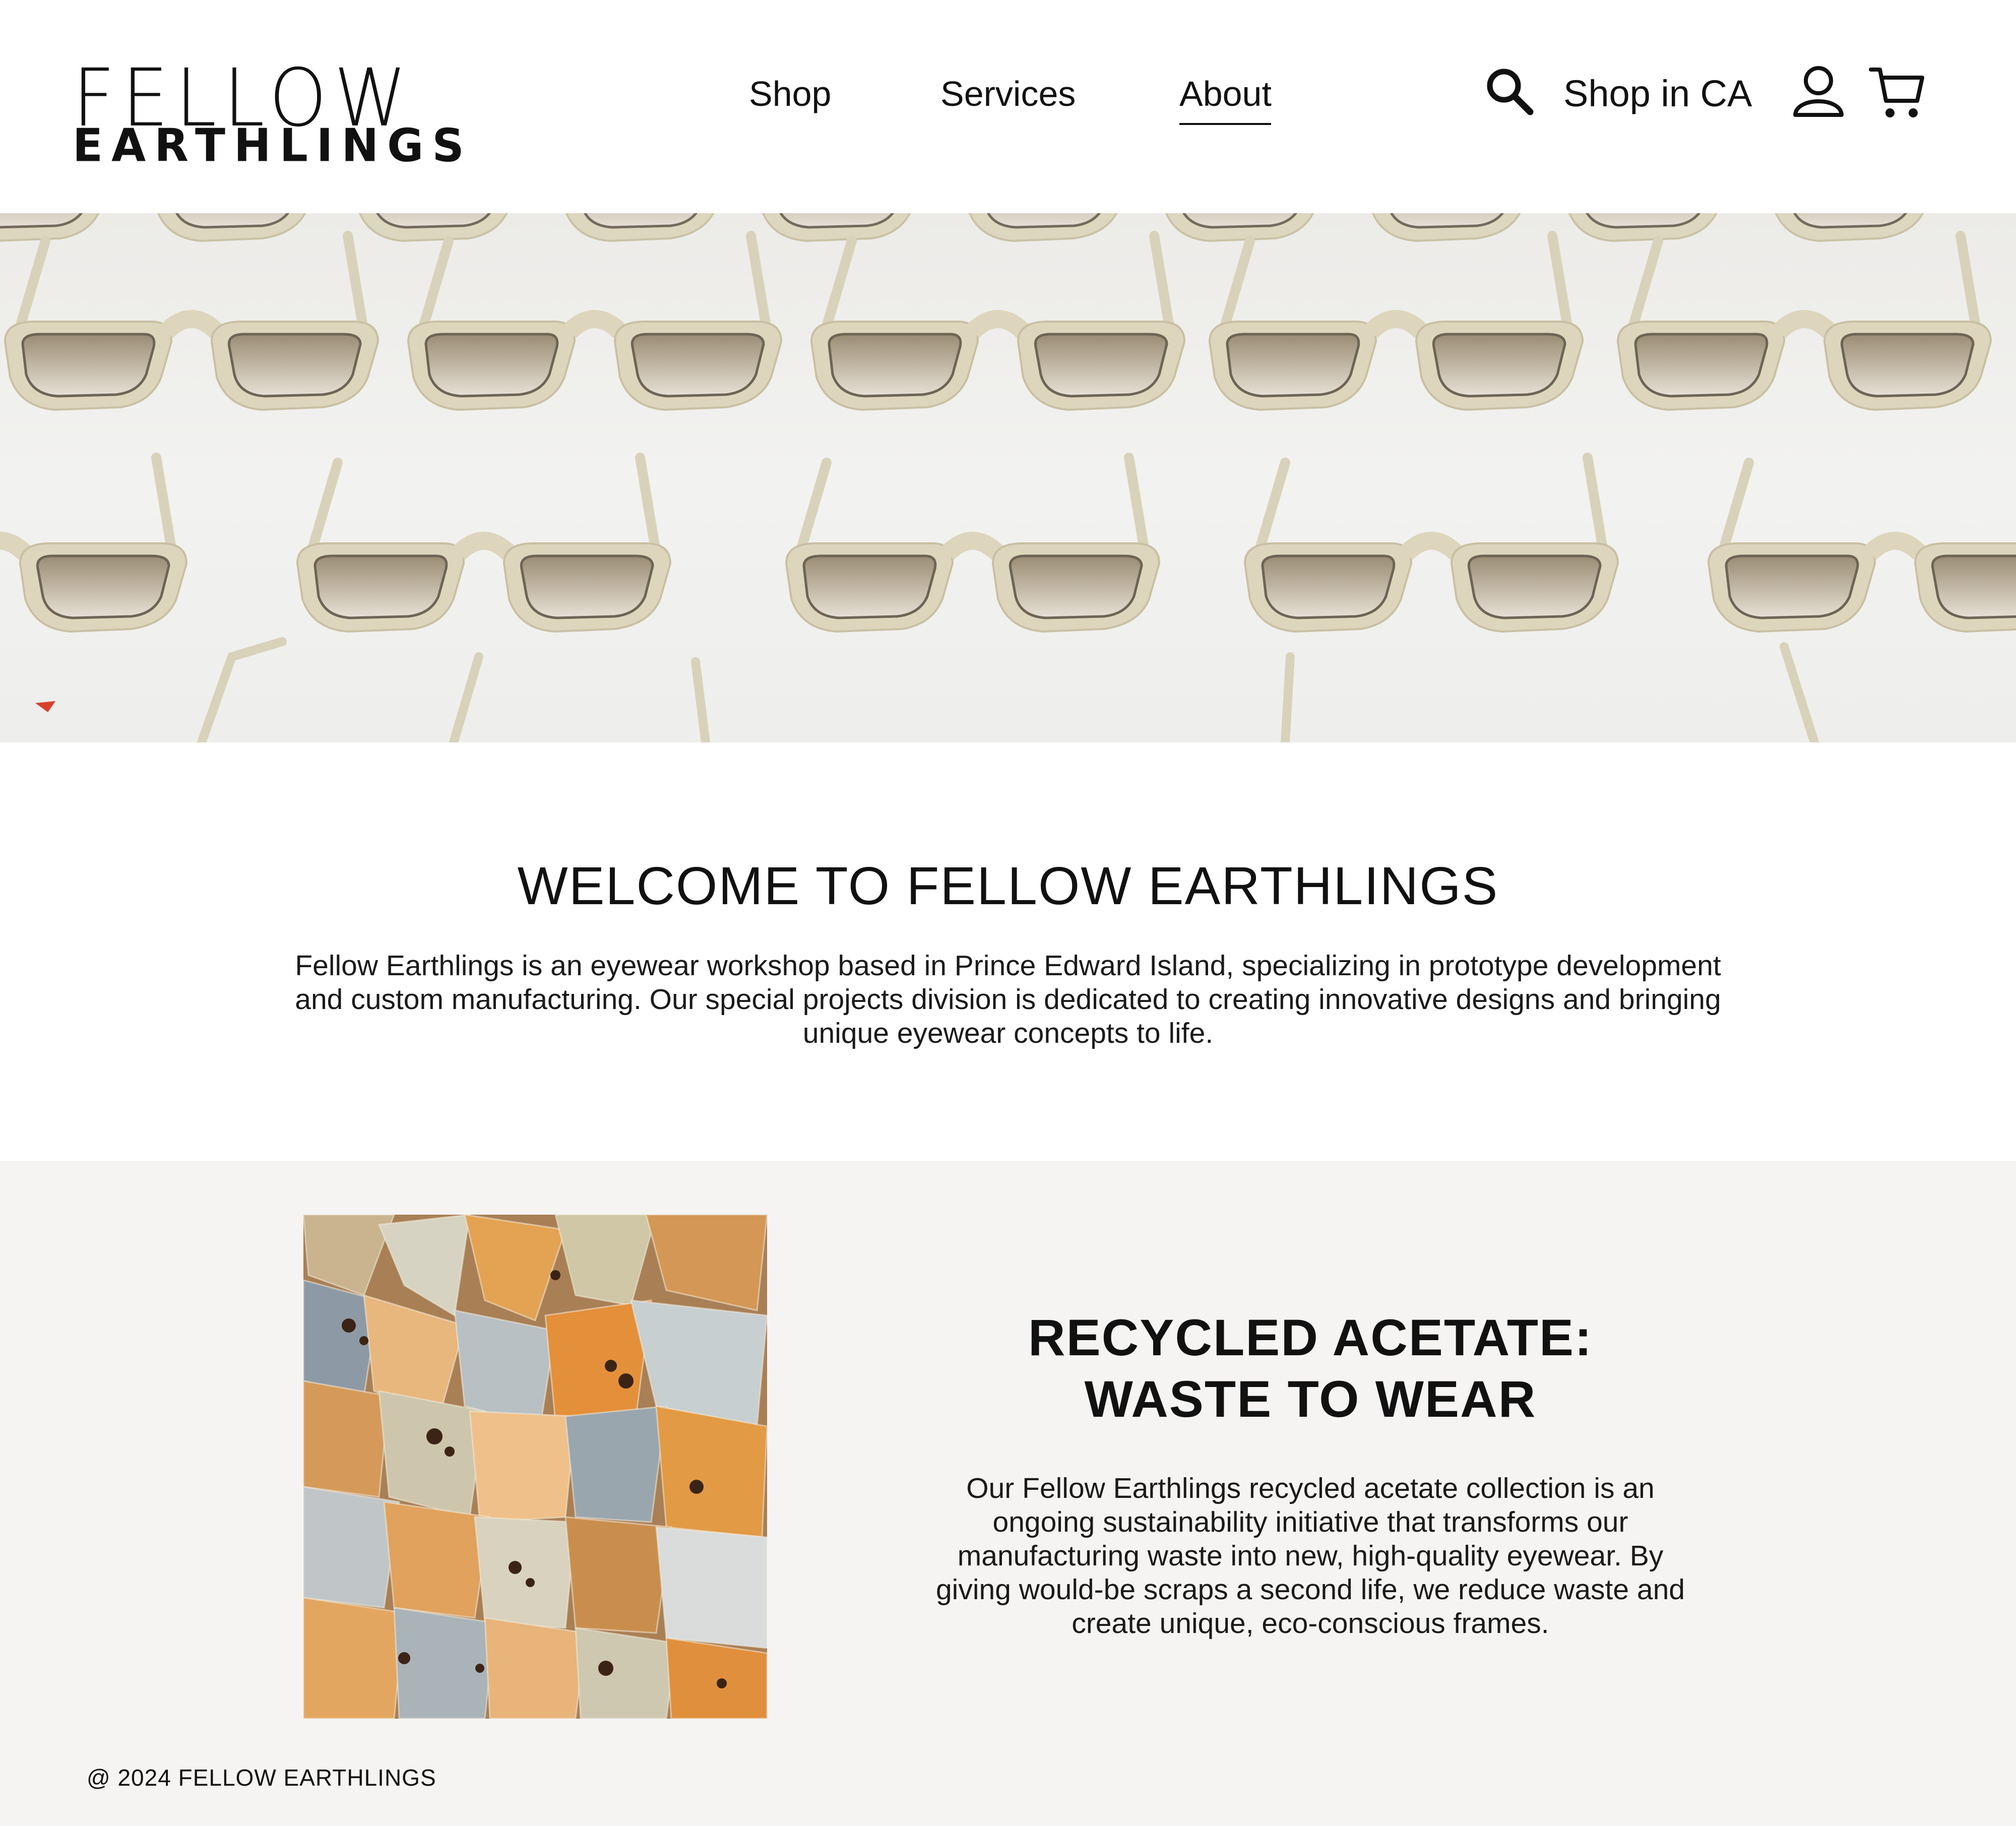  What do you see at coordinates (1897, 93) in the screenshot?
I see `cart-icon` at bounding box center [1897, 93].